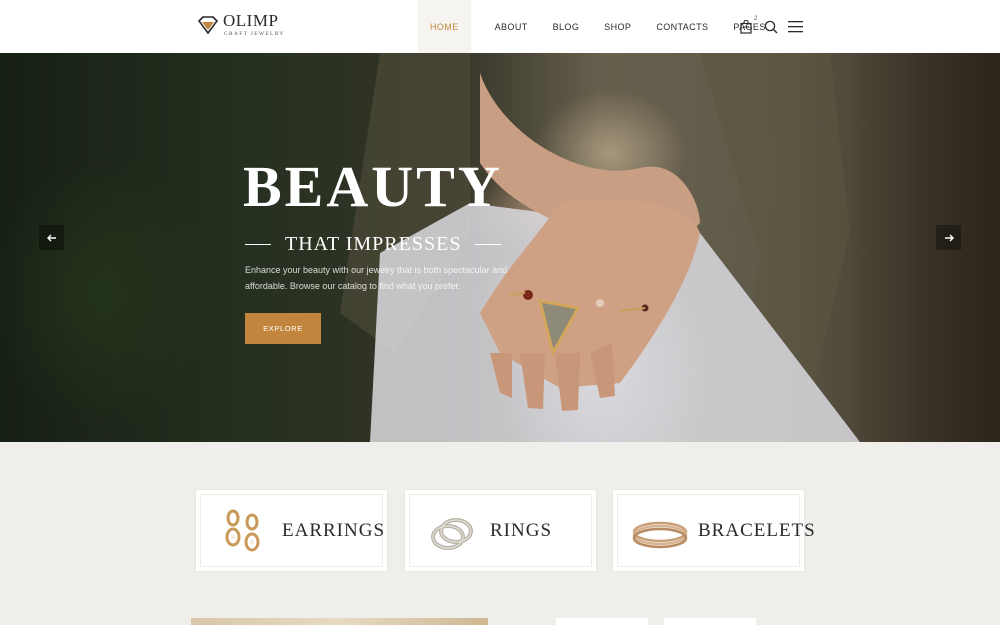 This screenshot has height=625, width=1000. I want to click on hero-subtitle-text: THAT IMPRESSES, so click(373, 244).